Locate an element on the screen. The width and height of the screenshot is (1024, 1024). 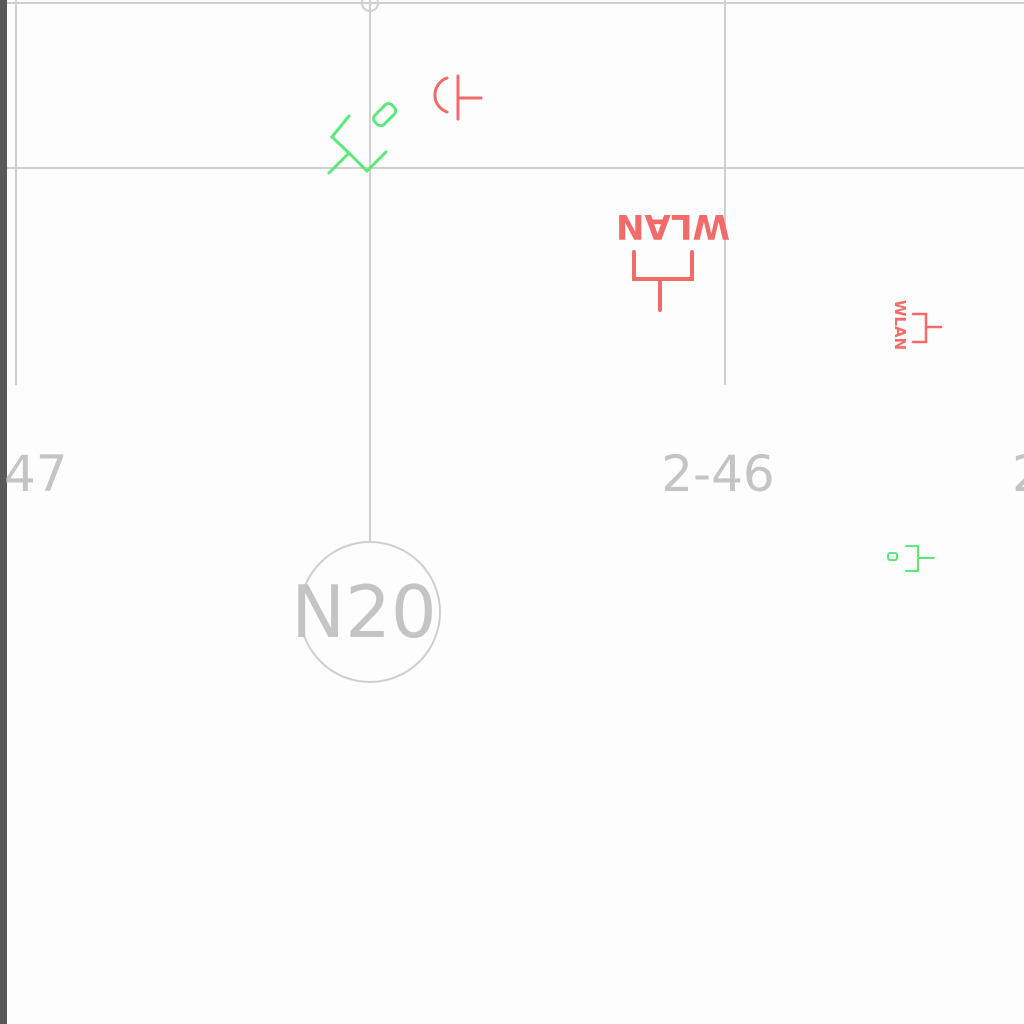
wlan-label-large: WLAN is located at coordinates (673, 226).